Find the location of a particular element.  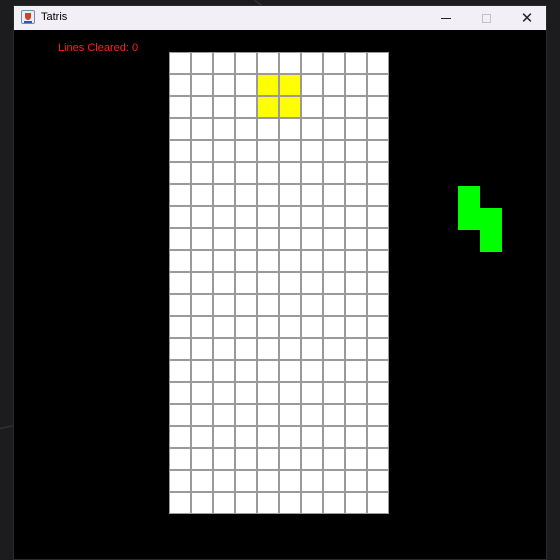

title-bar: Tatris ✕ is located at coordinates (280, 18).